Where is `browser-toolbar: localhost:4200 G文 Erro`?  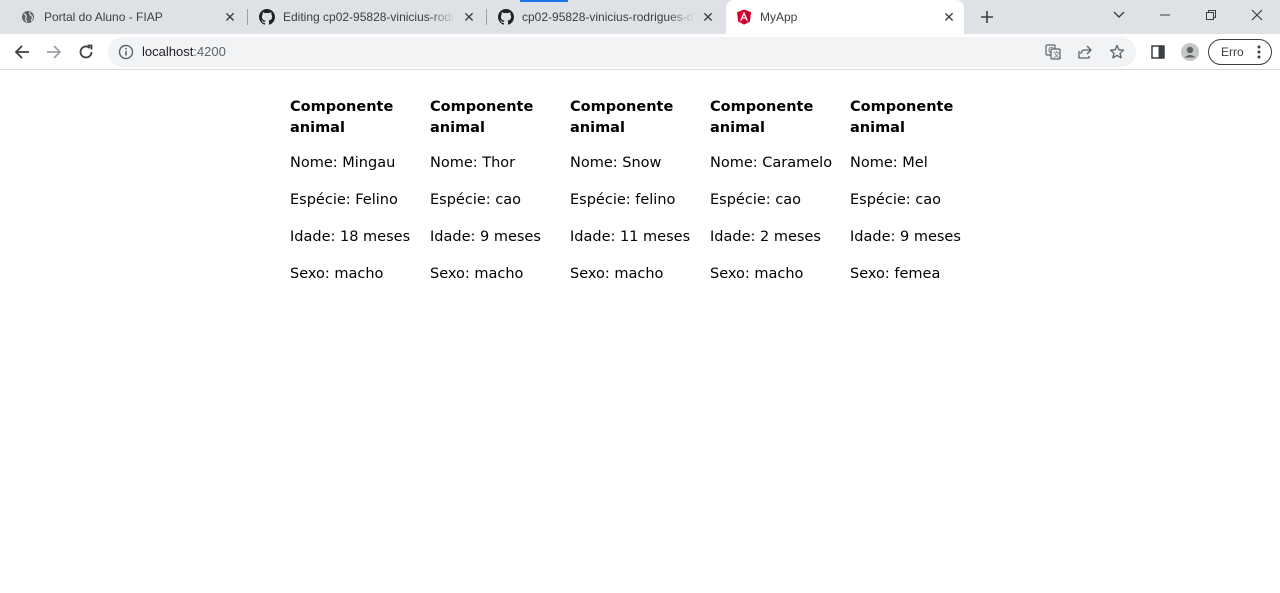 browser-toolbar: localhost:4200 G文 Erro is located at coordinates (640, 52).